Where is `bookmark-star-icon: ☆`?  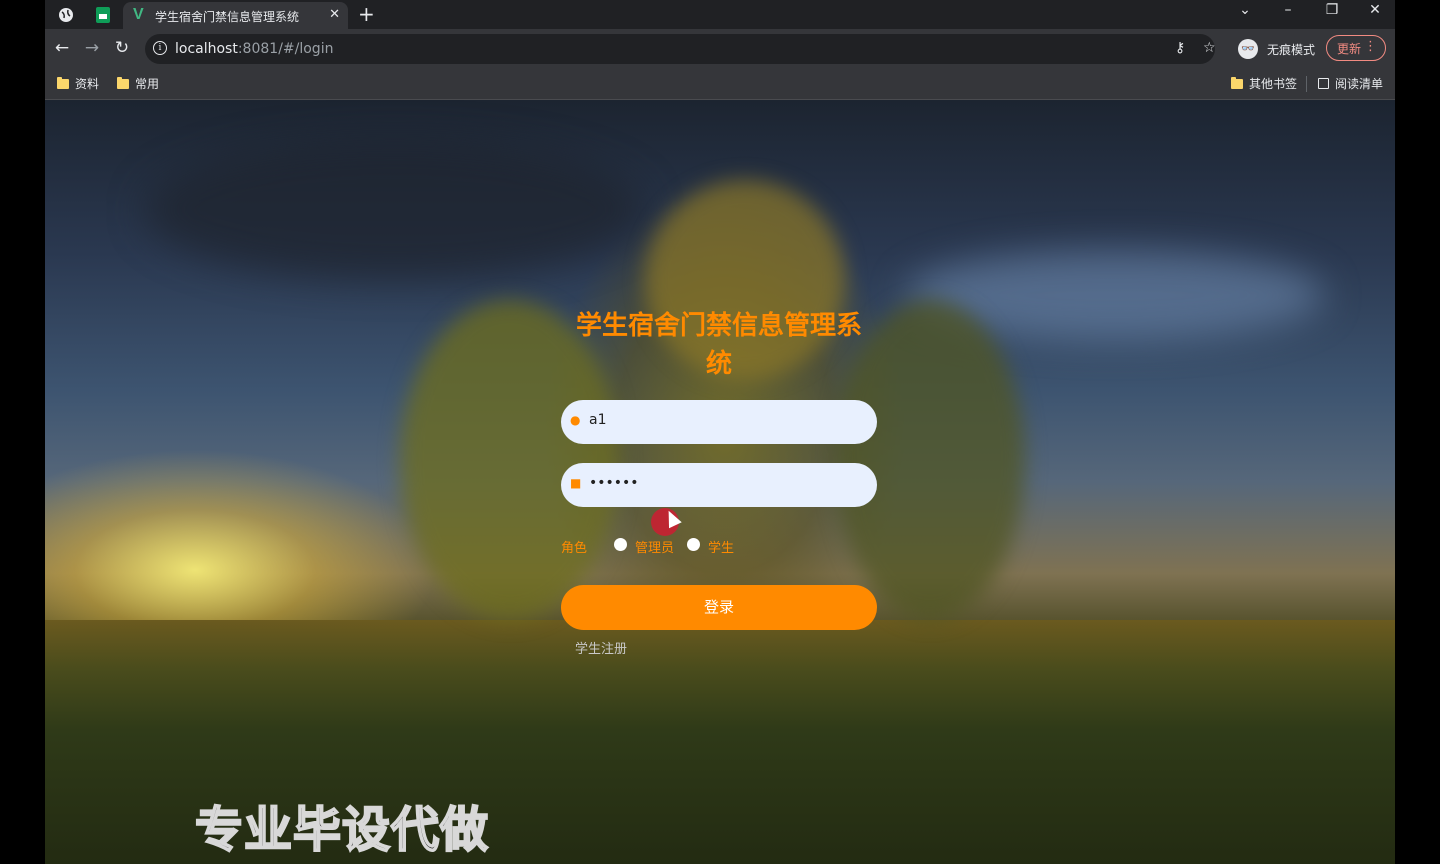
bookmark-star-icon: ☆ is located at coordinates (1209, 48).